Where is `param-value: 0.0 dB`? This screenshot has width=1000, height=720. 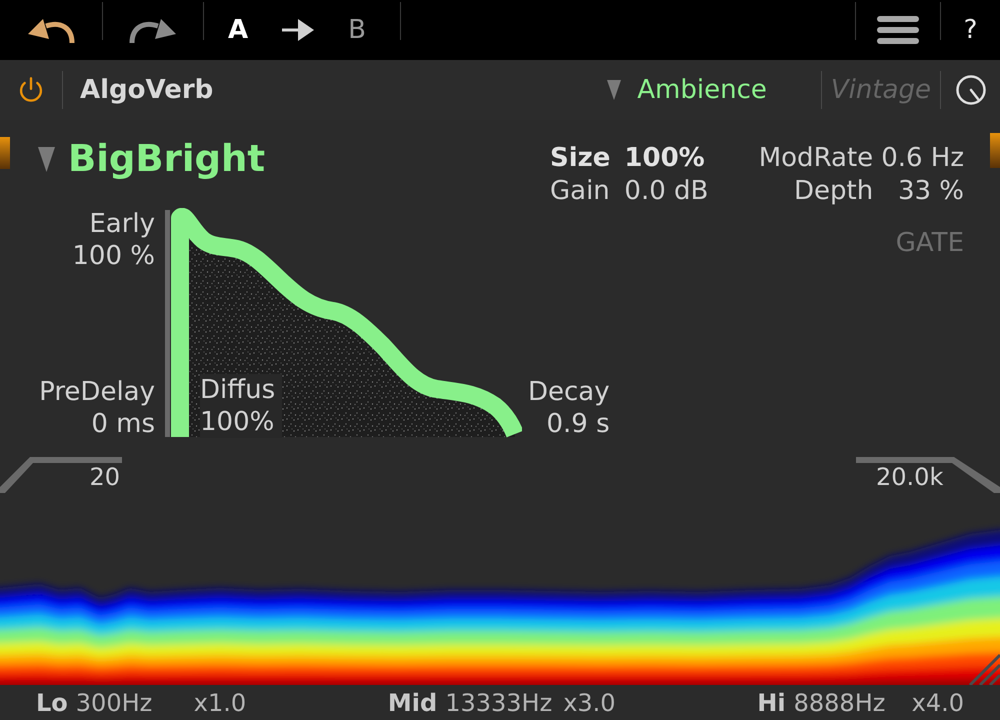
param-value: 0.0 dB is located at coordinates (666, 191).